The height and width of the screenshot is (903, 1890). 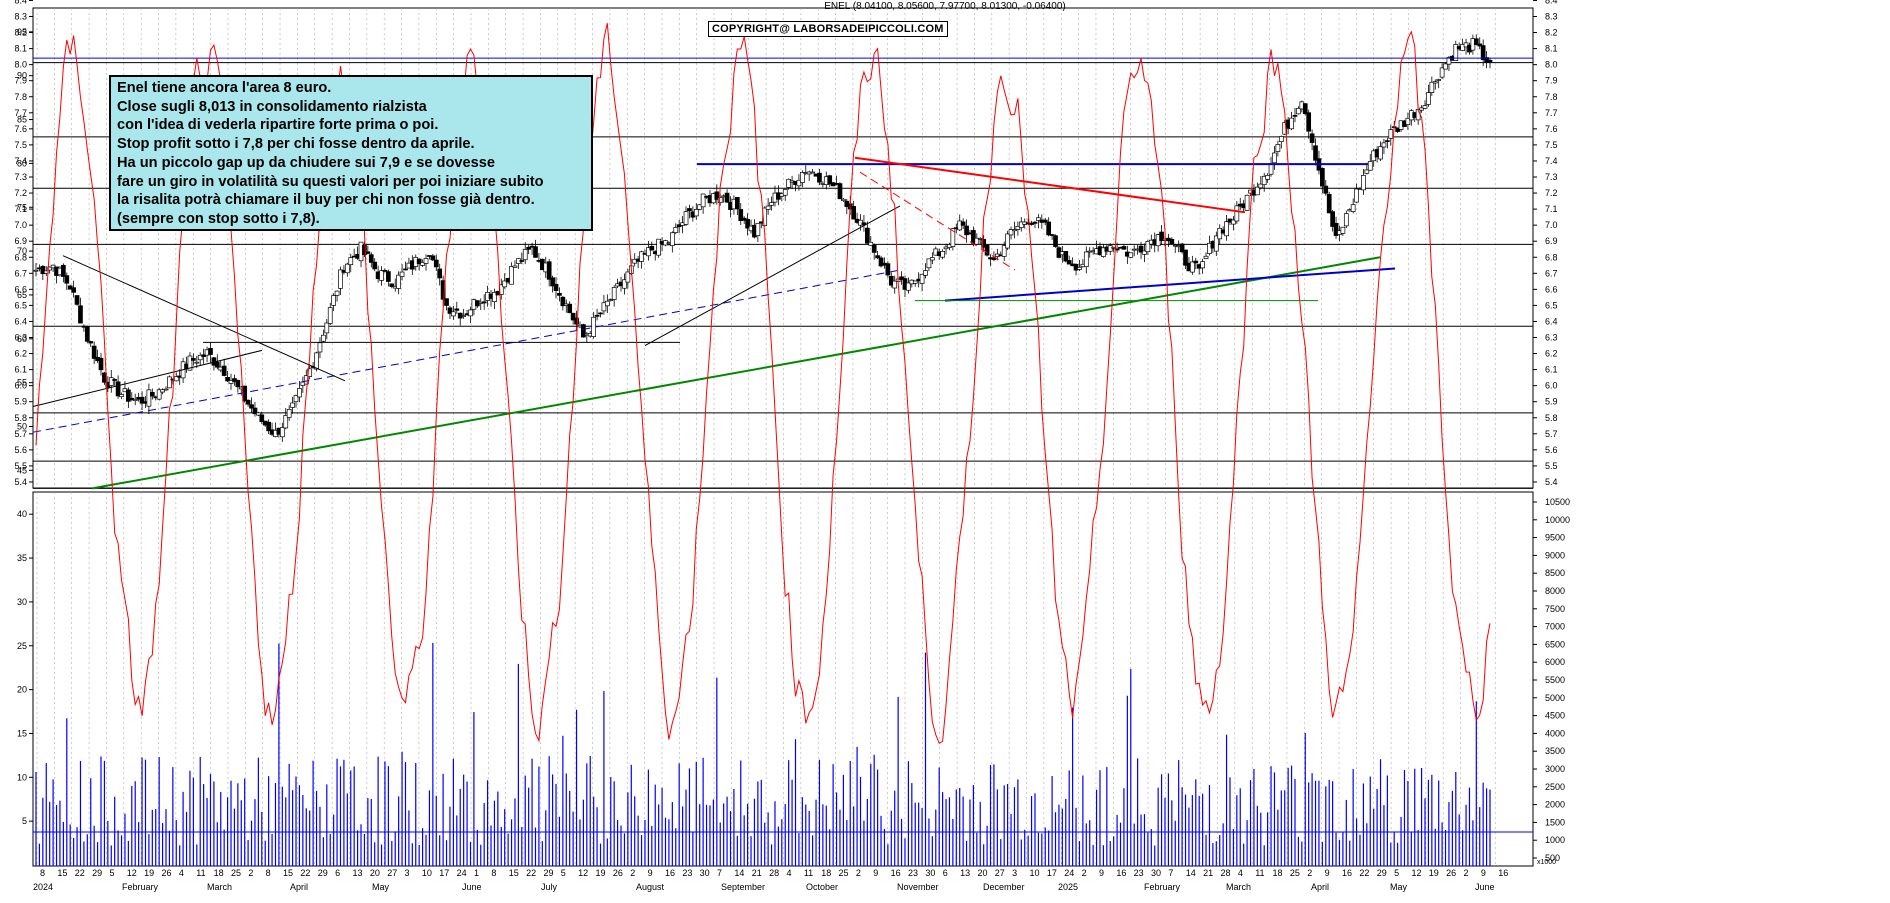 What do you see at coordinates (476, 873) in the screenshot?
I see `x-day-tick: 1` at bounding box center [476, 873].